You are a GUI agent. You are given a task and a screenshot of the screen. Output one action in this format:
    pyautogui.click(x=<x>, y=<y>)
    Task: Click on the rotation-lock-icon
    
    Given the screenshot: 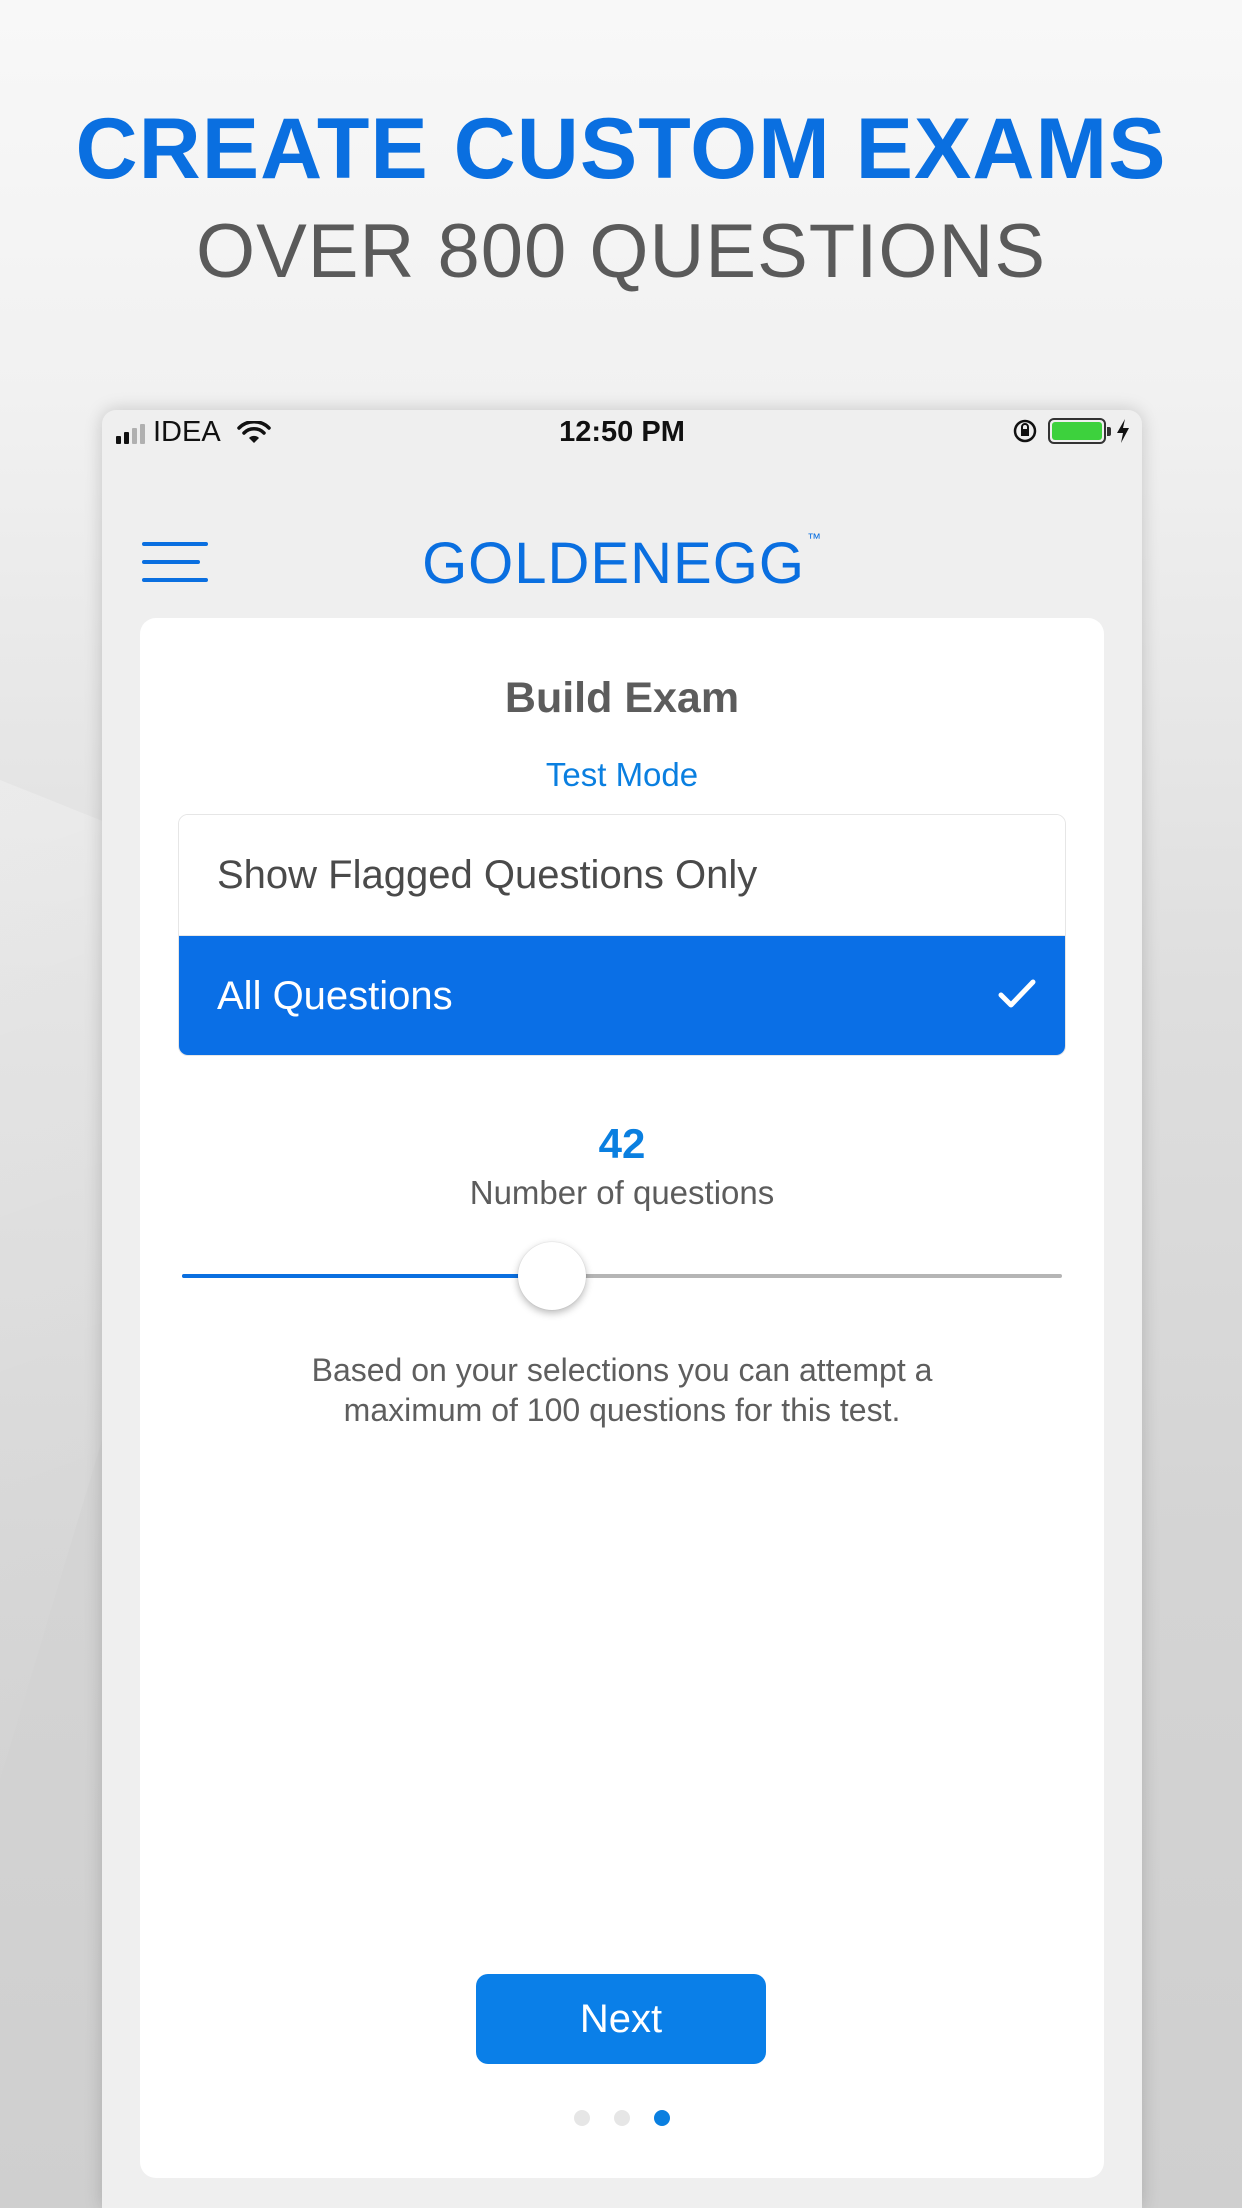 What is the action you would take?
    pyautogui.click(x=1025, y=431)
    